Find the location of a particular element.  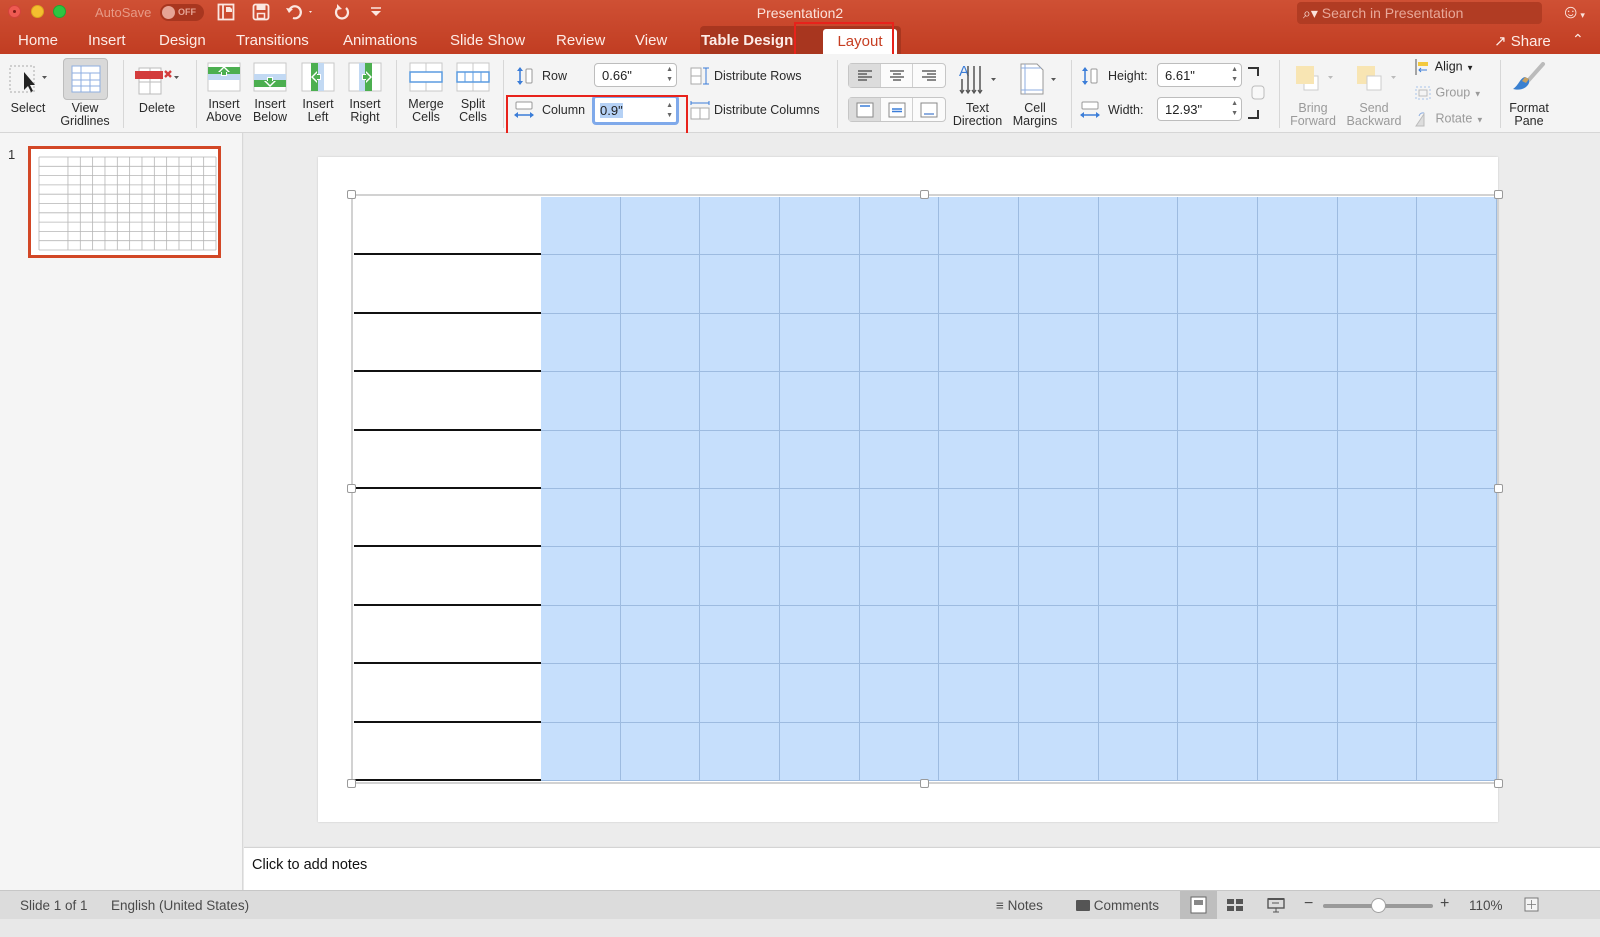

notes-toggle-button: ≡ Notes is located at coordinates (1019, 905).